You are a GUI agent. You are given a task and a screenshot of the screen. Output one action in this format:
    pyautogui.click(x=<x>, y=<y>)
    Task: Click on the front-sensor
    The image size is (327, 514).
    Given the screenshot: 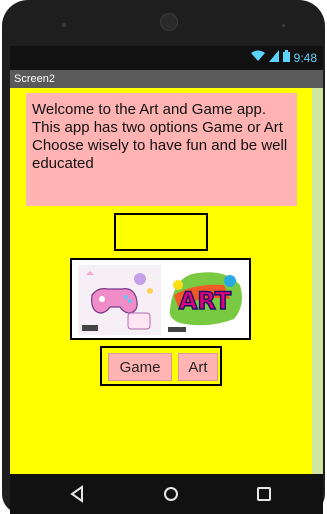 What is the action you would take?
    pyautogui.click(x=64, y=25)
    